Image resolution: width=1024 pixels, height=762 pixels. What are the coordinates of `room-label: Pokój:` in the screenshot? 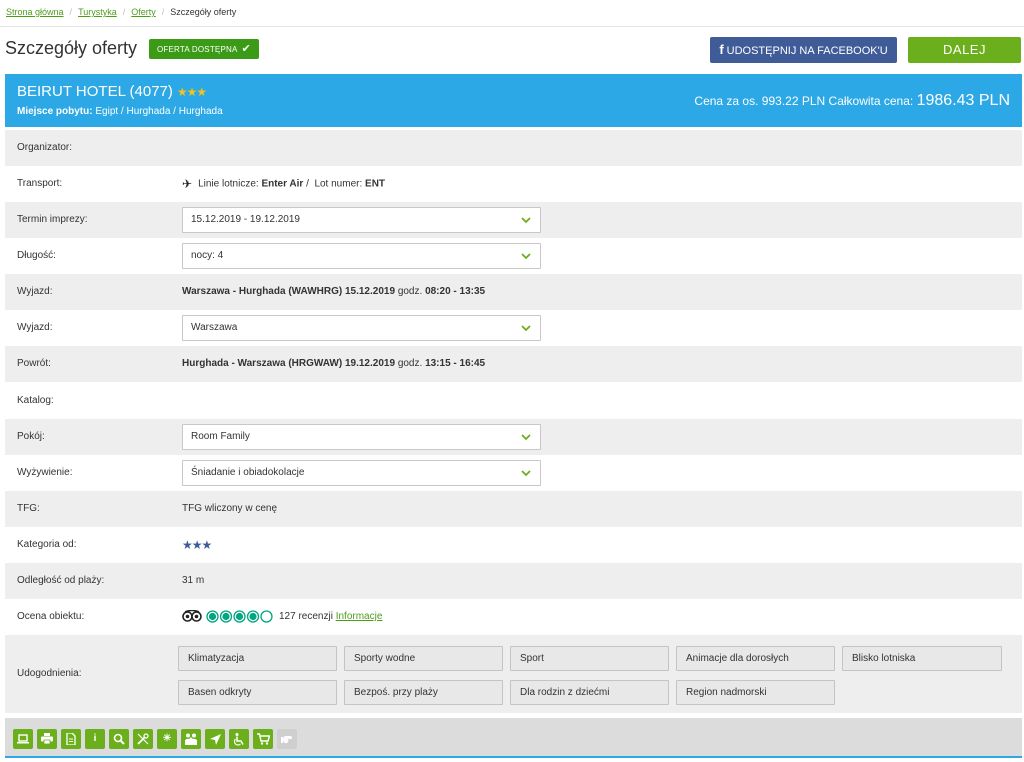 It's located at (31, 436).